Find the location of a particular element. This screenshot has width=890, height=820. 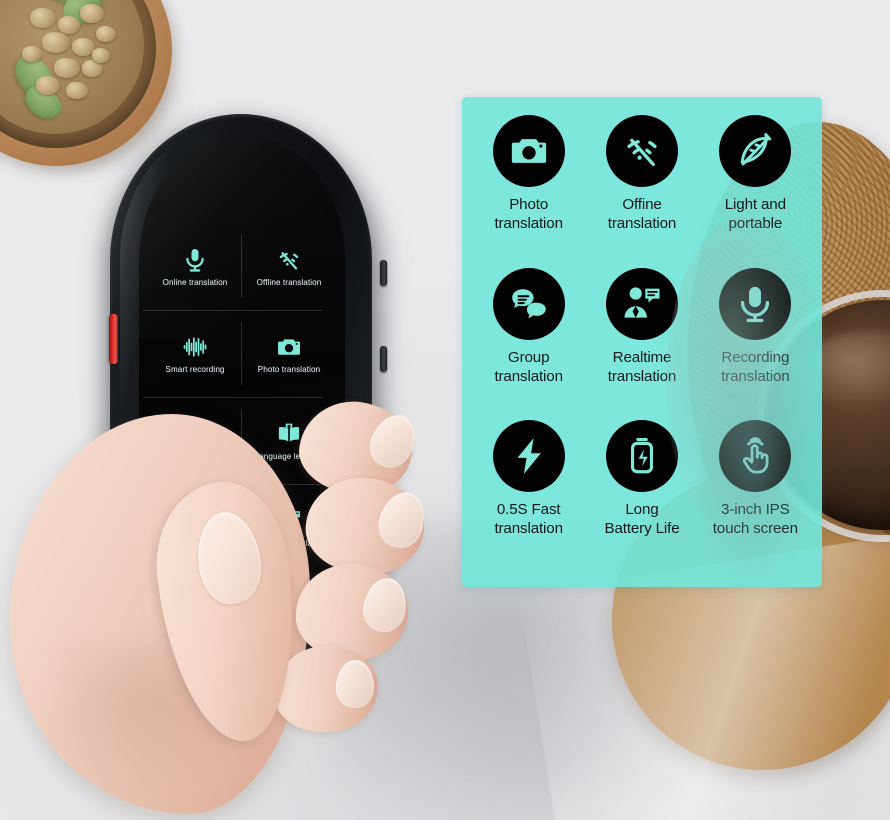

feature-label: Light and portable is located at coordinates (755, 214).